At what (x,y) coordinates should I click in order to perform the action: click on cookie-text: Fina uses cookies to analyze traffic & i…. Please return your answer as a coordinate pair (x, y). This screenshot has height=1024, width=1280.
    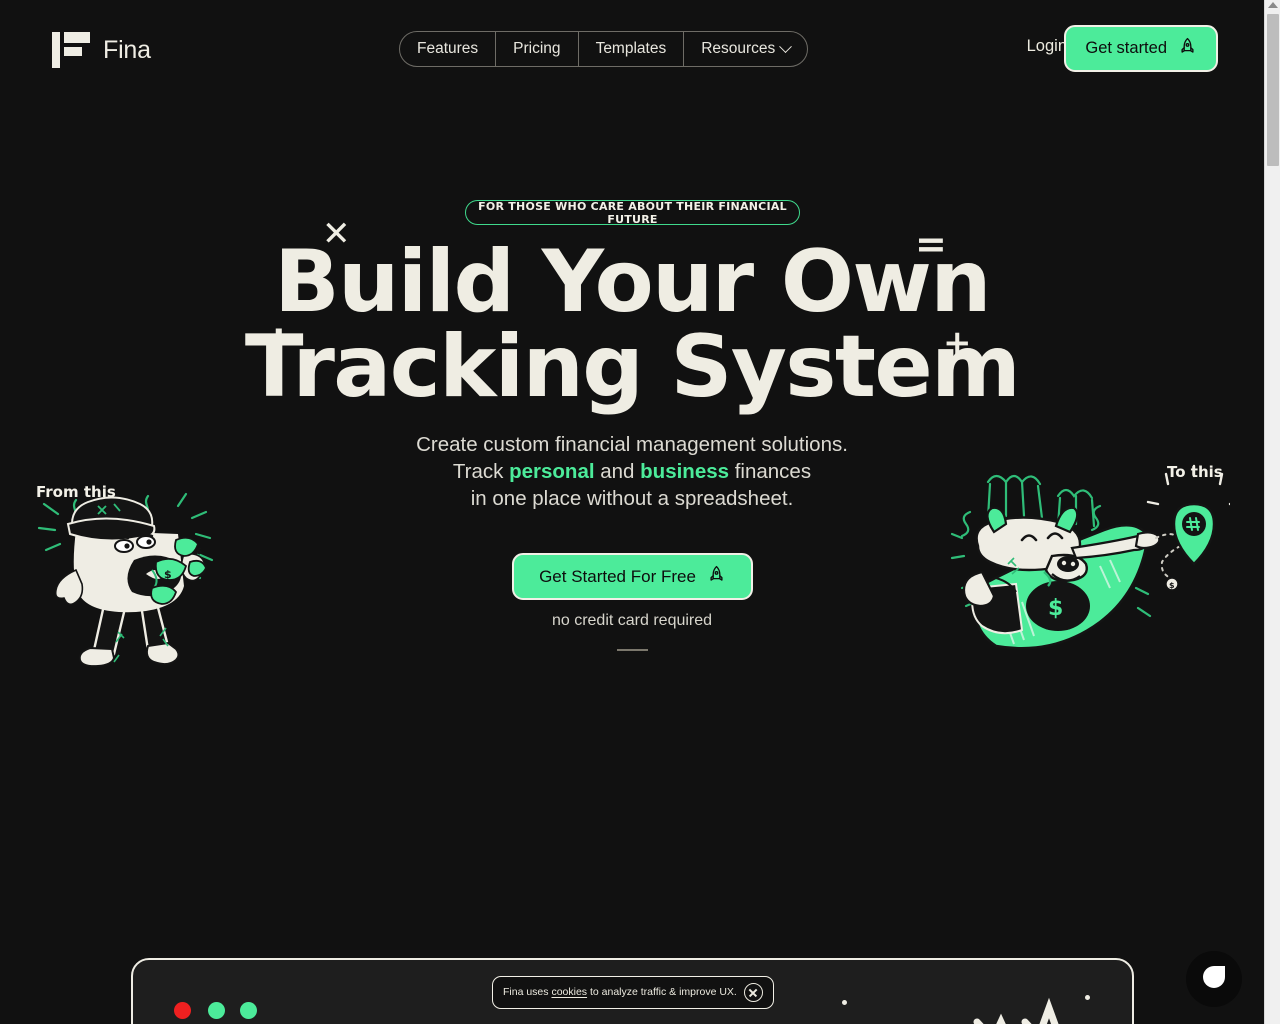
    Looking at the image, I should click on (623, 992).